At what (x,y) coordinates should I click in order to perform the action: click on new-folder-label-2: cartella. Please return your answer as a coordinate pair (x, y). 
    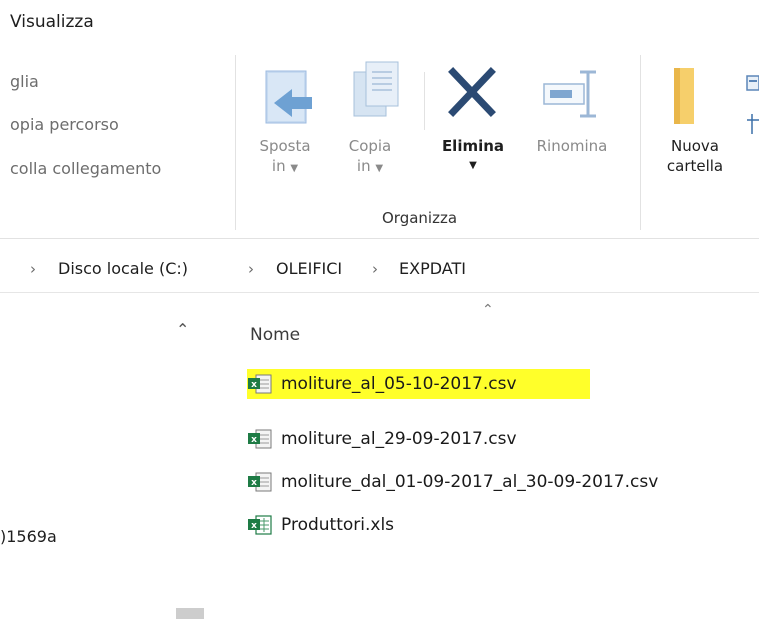
    Looking at the image, I should click on (695, 166).